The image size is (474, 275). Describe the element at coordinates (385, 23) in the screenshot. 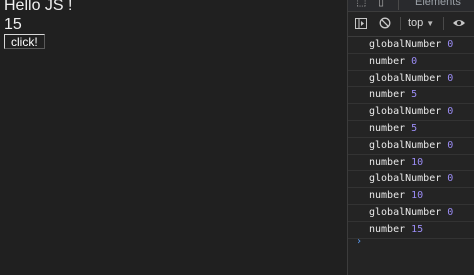

I see `clear-console-icon` at that location.